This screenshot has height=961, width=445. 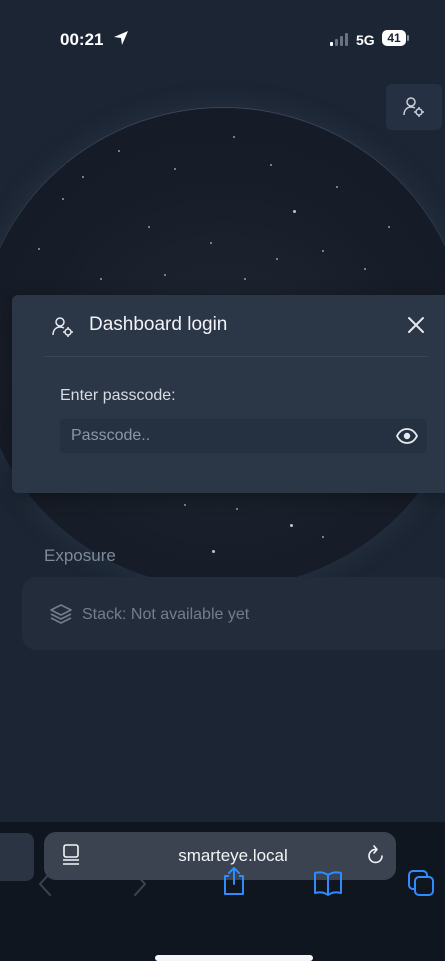 What do you see at coordinates (158, 324) in the screenshot?
I see `modal-title: Dashboard login` at bounding box center [158, 324].